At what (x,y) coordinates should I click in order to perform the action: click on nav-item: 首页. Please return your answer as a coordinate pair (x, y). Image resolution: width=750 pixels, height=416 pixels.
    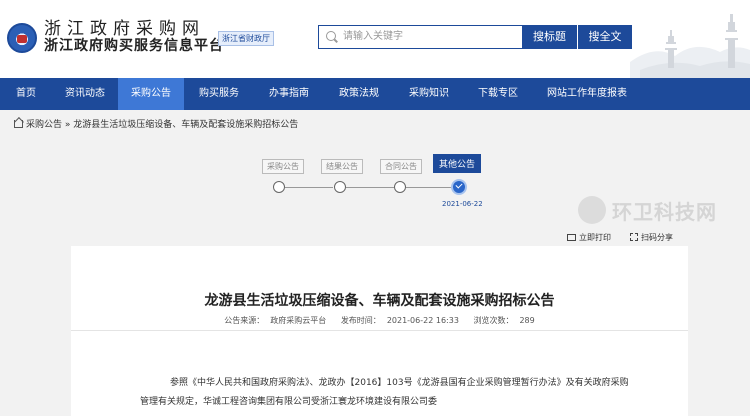
    Looking at the image, I should click on (26, 94).